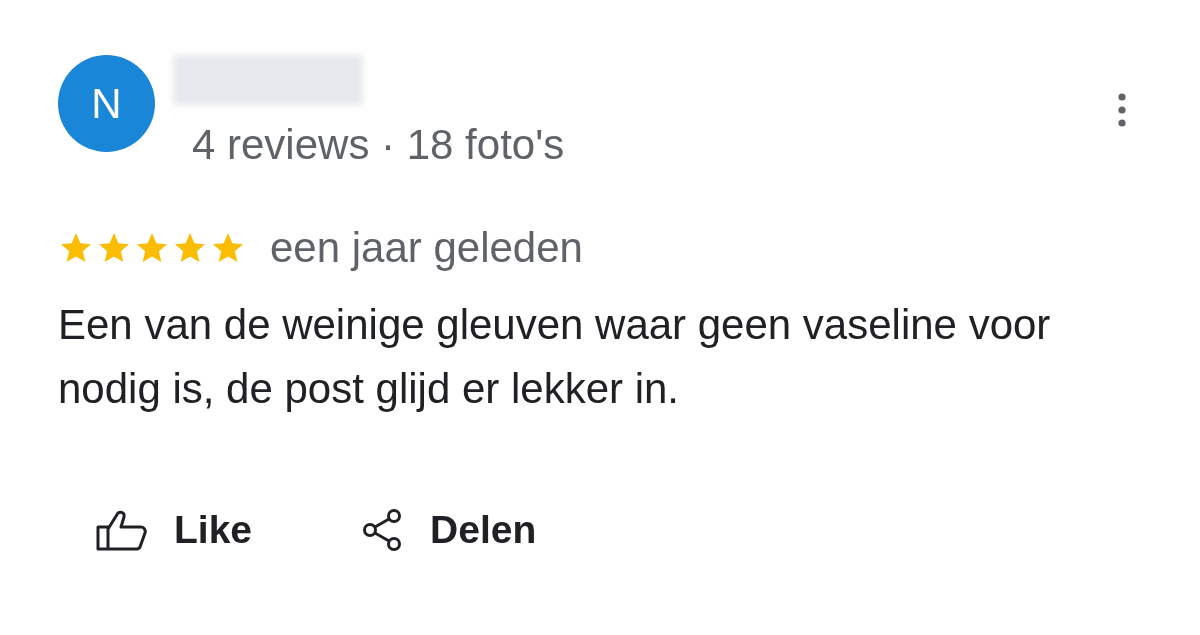 Image resolution: width=1200 pixels, height=635 pixels. What do you see at coordinates (122, 530) in the screenshot?
I see `thumbs-up-icon` at bounding box center [122, 530].